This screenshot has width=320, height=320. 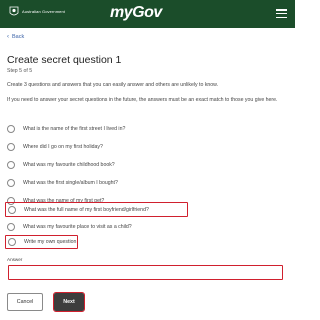 I want to click on question-option-3: What was my favourite childhood book?, so click(x=61, y=165).